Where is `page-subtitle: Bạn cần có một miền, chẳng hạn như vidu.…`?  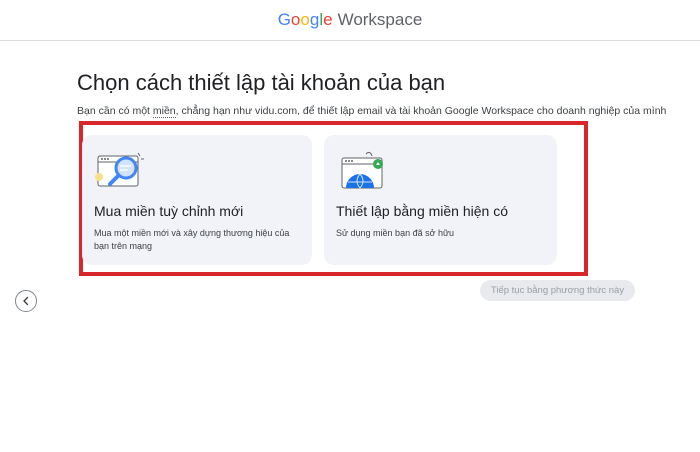
page-subtitle: Bạn cần có một miền, chẳng hạn như vidu.… is located at coordinates (372, 111).